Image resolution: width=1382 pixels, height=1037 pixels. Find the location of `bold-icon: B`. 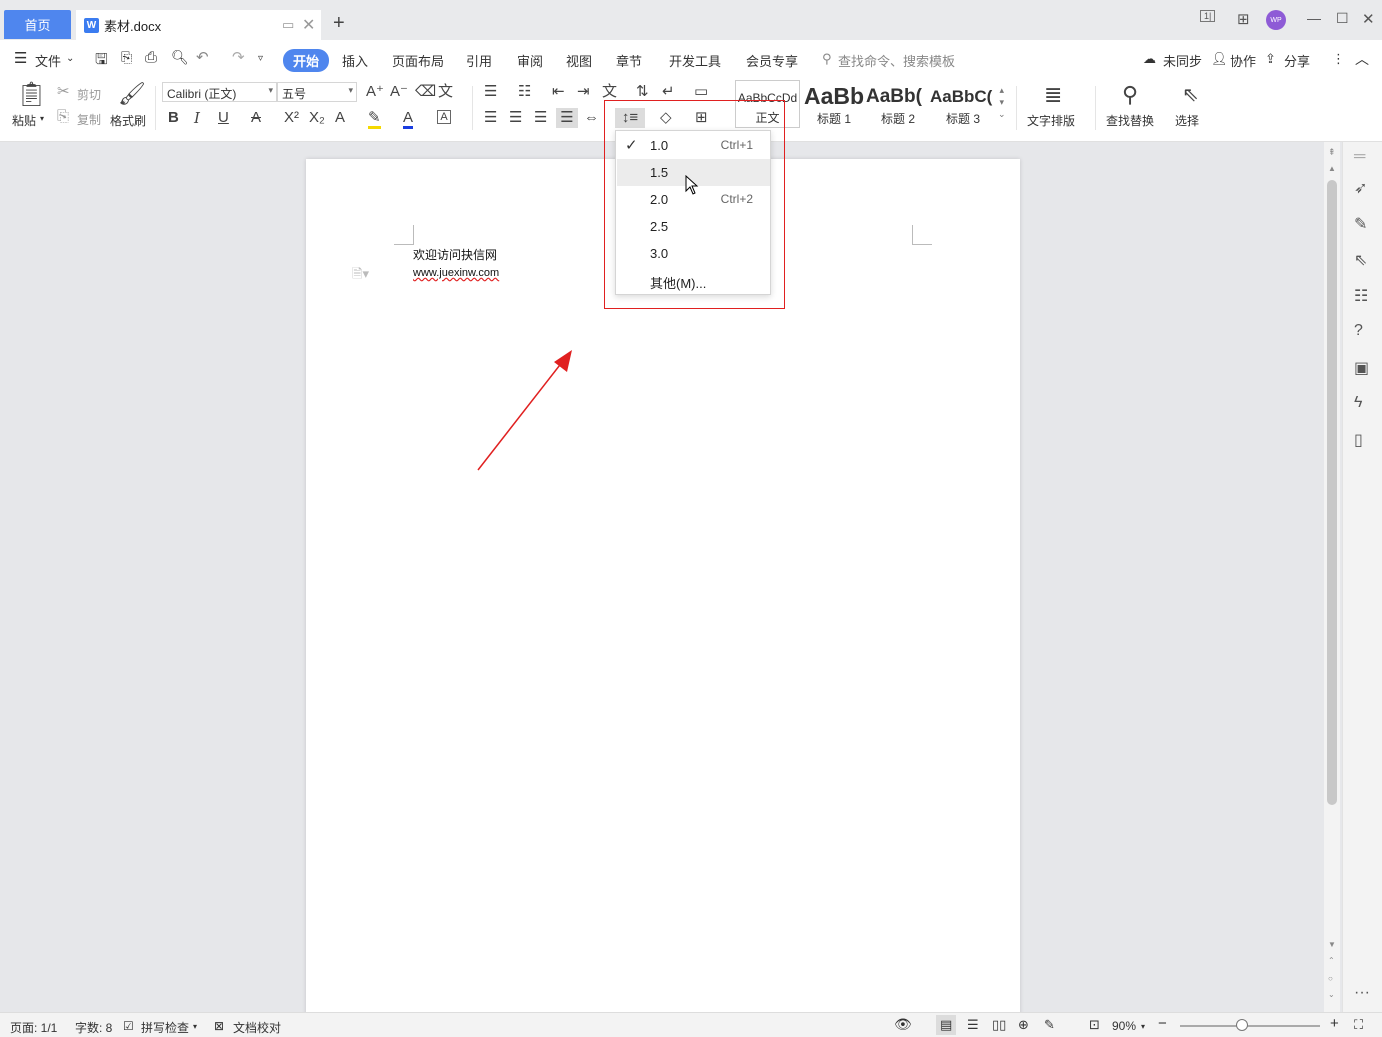

bold-icon: B is located at coordinates (173, 118).